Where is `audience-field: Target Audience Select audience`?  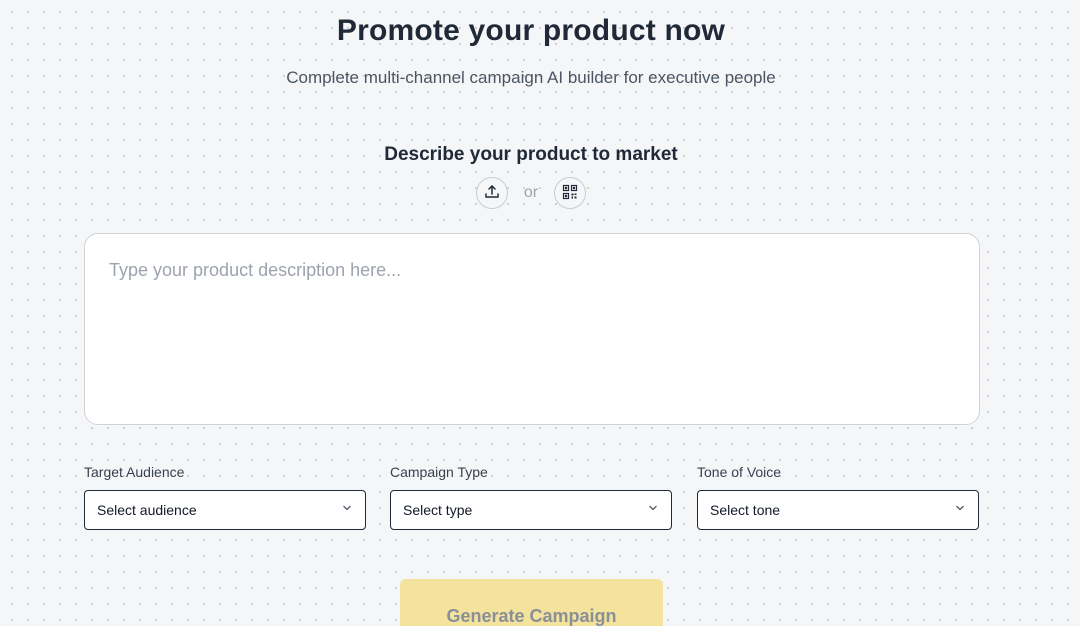
audience-field: Target Audience Select audience is located at coordinates (225, 497).